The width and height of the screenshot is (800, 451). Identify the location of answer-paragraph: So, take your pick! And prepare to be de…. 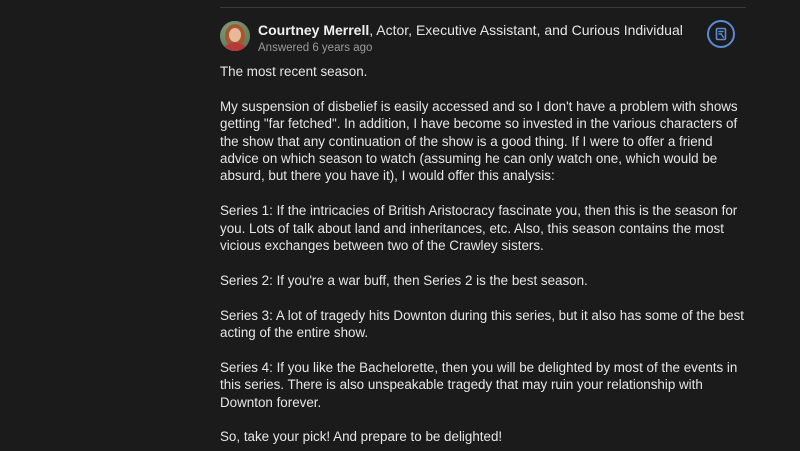
(361, 437).